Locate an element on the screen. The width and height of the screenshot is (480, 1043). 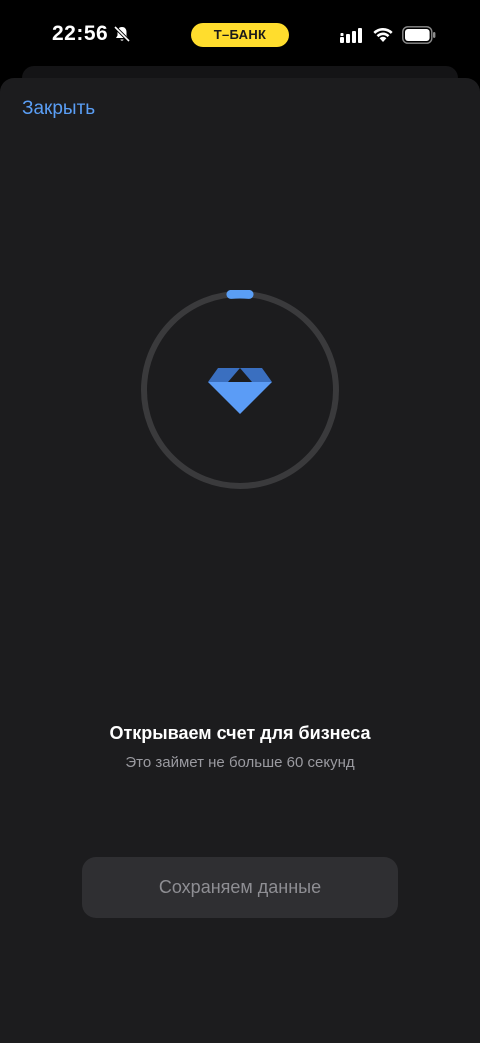
status-bar: 22:56 Т–БАНК is located at coordinates (240, 35).